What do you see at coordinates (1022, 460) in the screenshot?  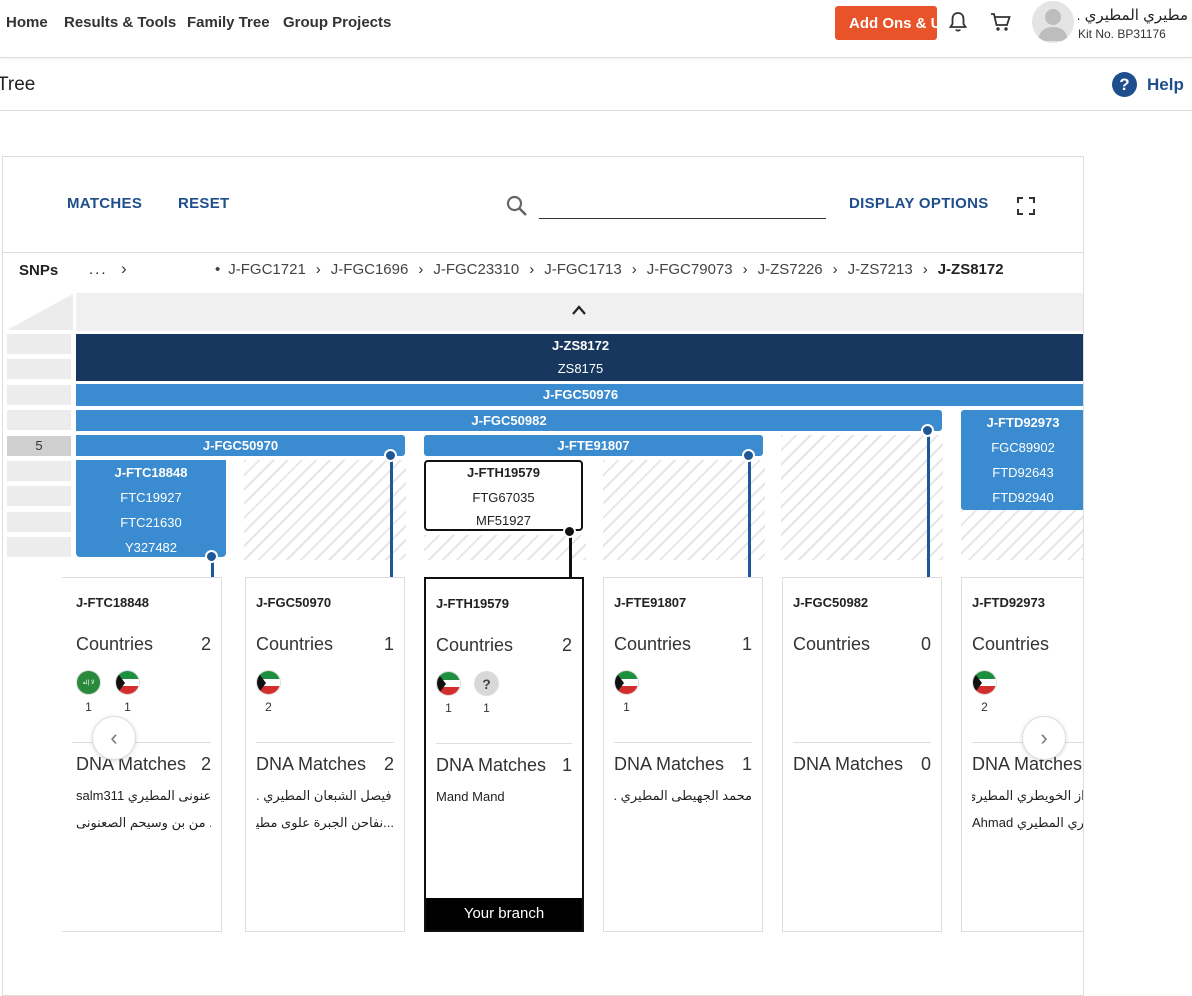 I see `haplogroup-node-ftd92973: J-FTD92973 FGC89902 FTD92643 FTD92940` at bounding box center [1022, 460].